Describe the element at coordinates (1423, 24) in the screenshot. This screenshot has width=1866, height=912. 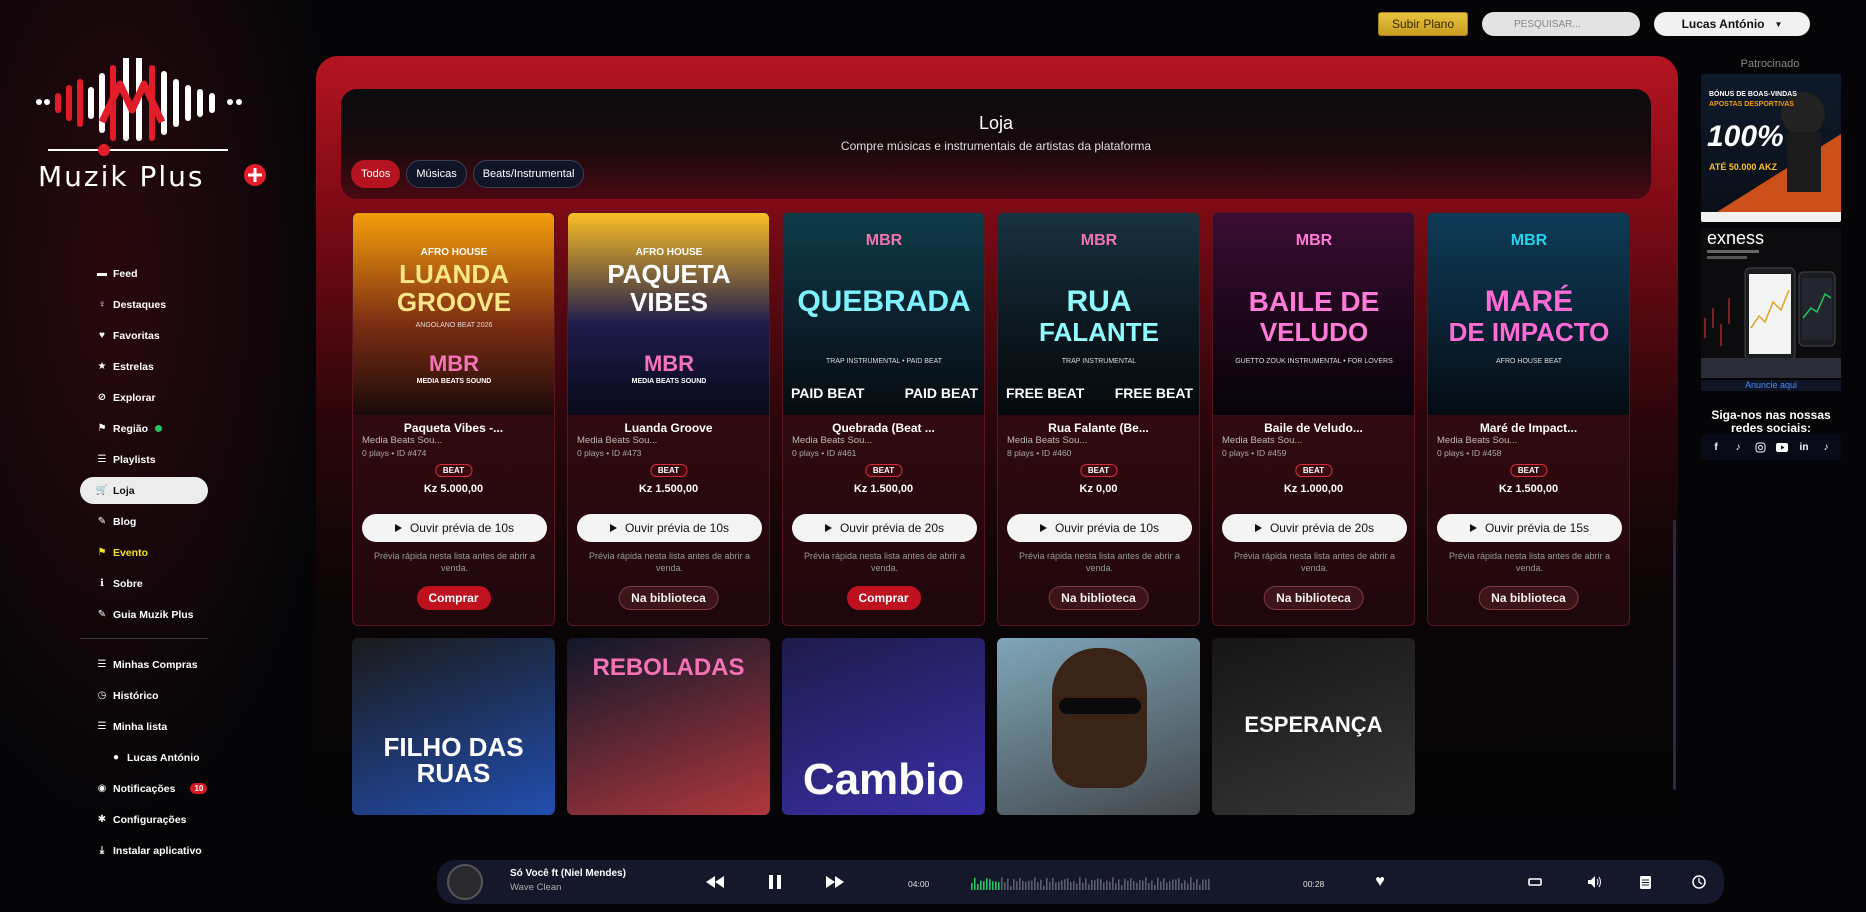
I see `upgrade-plan-button: Subir Plano` at that location.